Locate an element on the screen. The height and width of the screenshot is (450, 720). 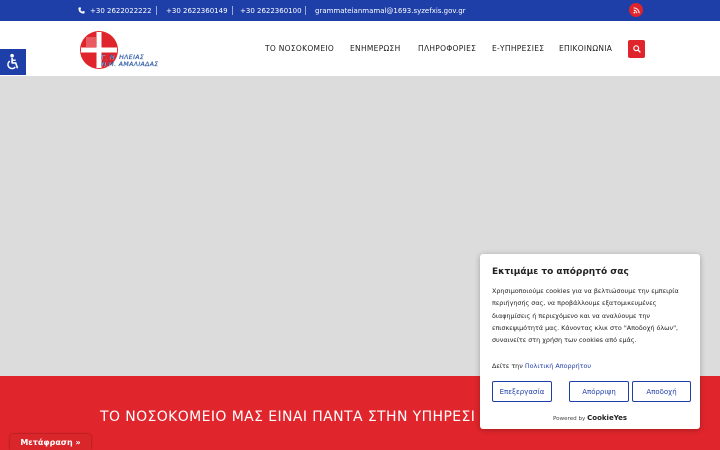
search-button is located at coordinates (636, 49).